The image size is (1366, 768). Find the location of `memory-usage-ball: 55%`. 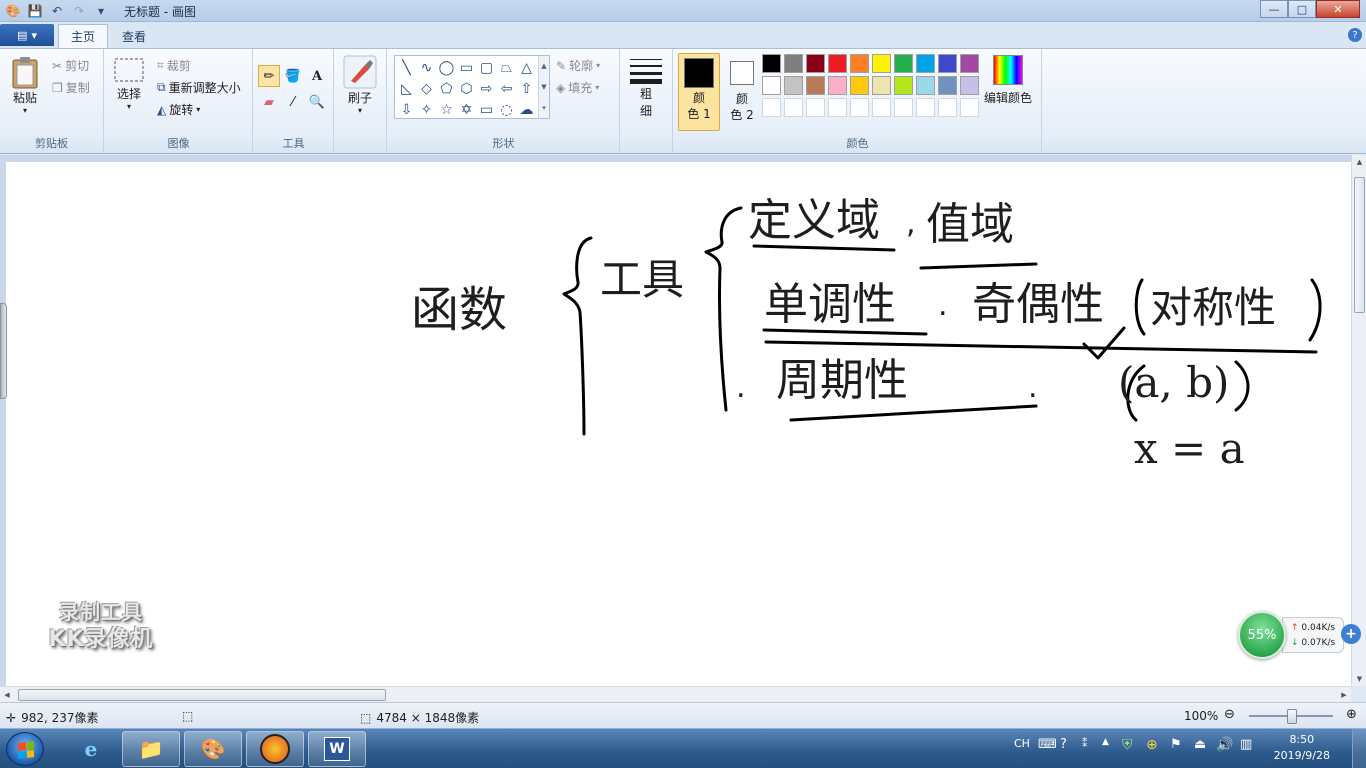

memory-usage-ball: 55% is located at coordinates (1262, 635).